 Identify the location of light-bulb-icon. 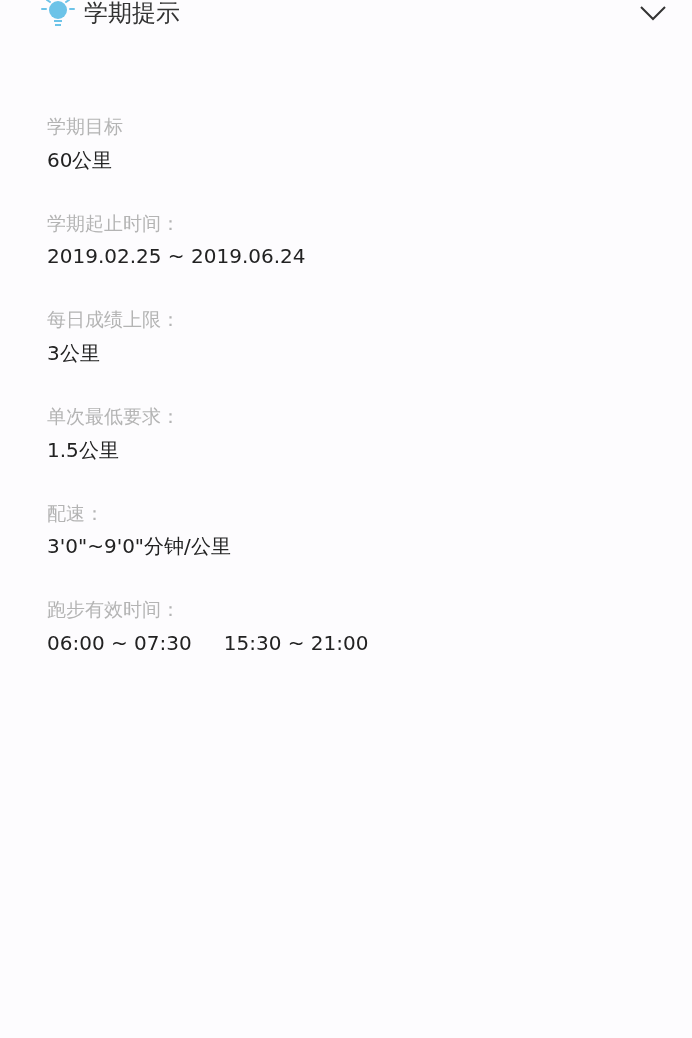
(58, 14).